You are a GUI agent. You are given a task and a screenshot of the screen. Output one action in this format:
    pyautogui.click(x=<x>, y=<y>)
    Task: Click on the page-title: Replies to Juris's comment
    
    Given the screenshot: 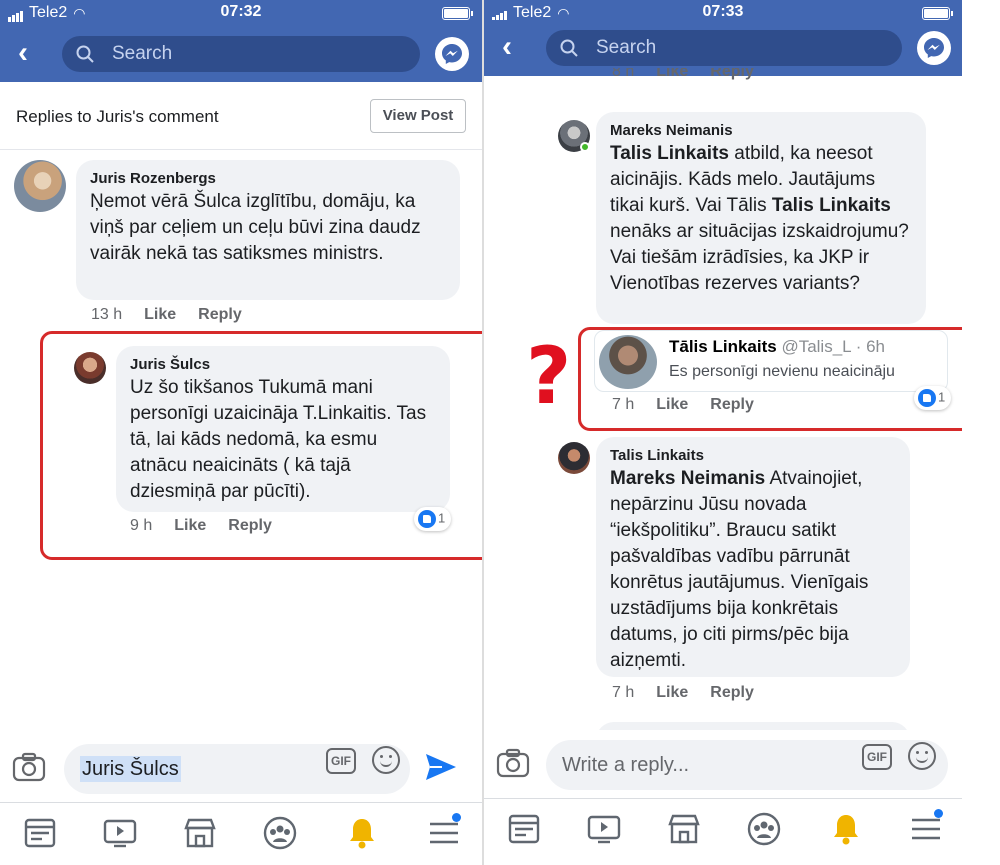 What is the action you would take?
    pyautogui.click(x=117, y=116)
    